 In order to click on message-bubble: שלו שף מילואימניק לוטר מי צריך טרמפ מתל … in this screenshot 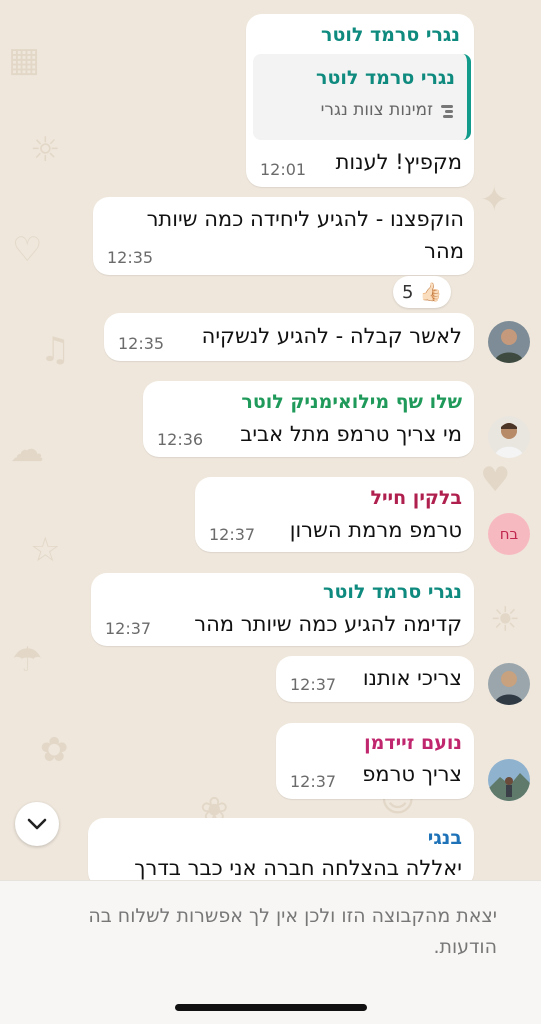, I will do `click(308, 419)`.